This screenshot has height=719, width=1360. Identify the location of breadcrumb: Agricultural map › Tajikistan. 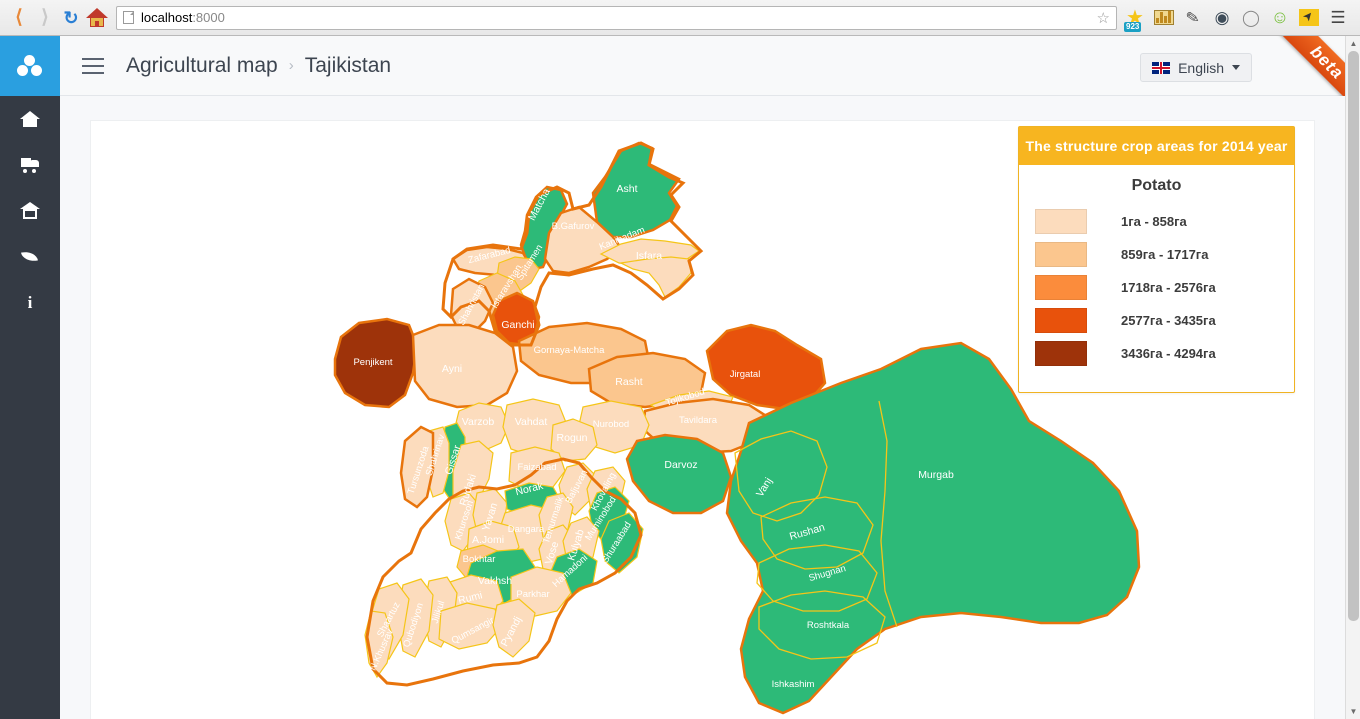
(258, 66).